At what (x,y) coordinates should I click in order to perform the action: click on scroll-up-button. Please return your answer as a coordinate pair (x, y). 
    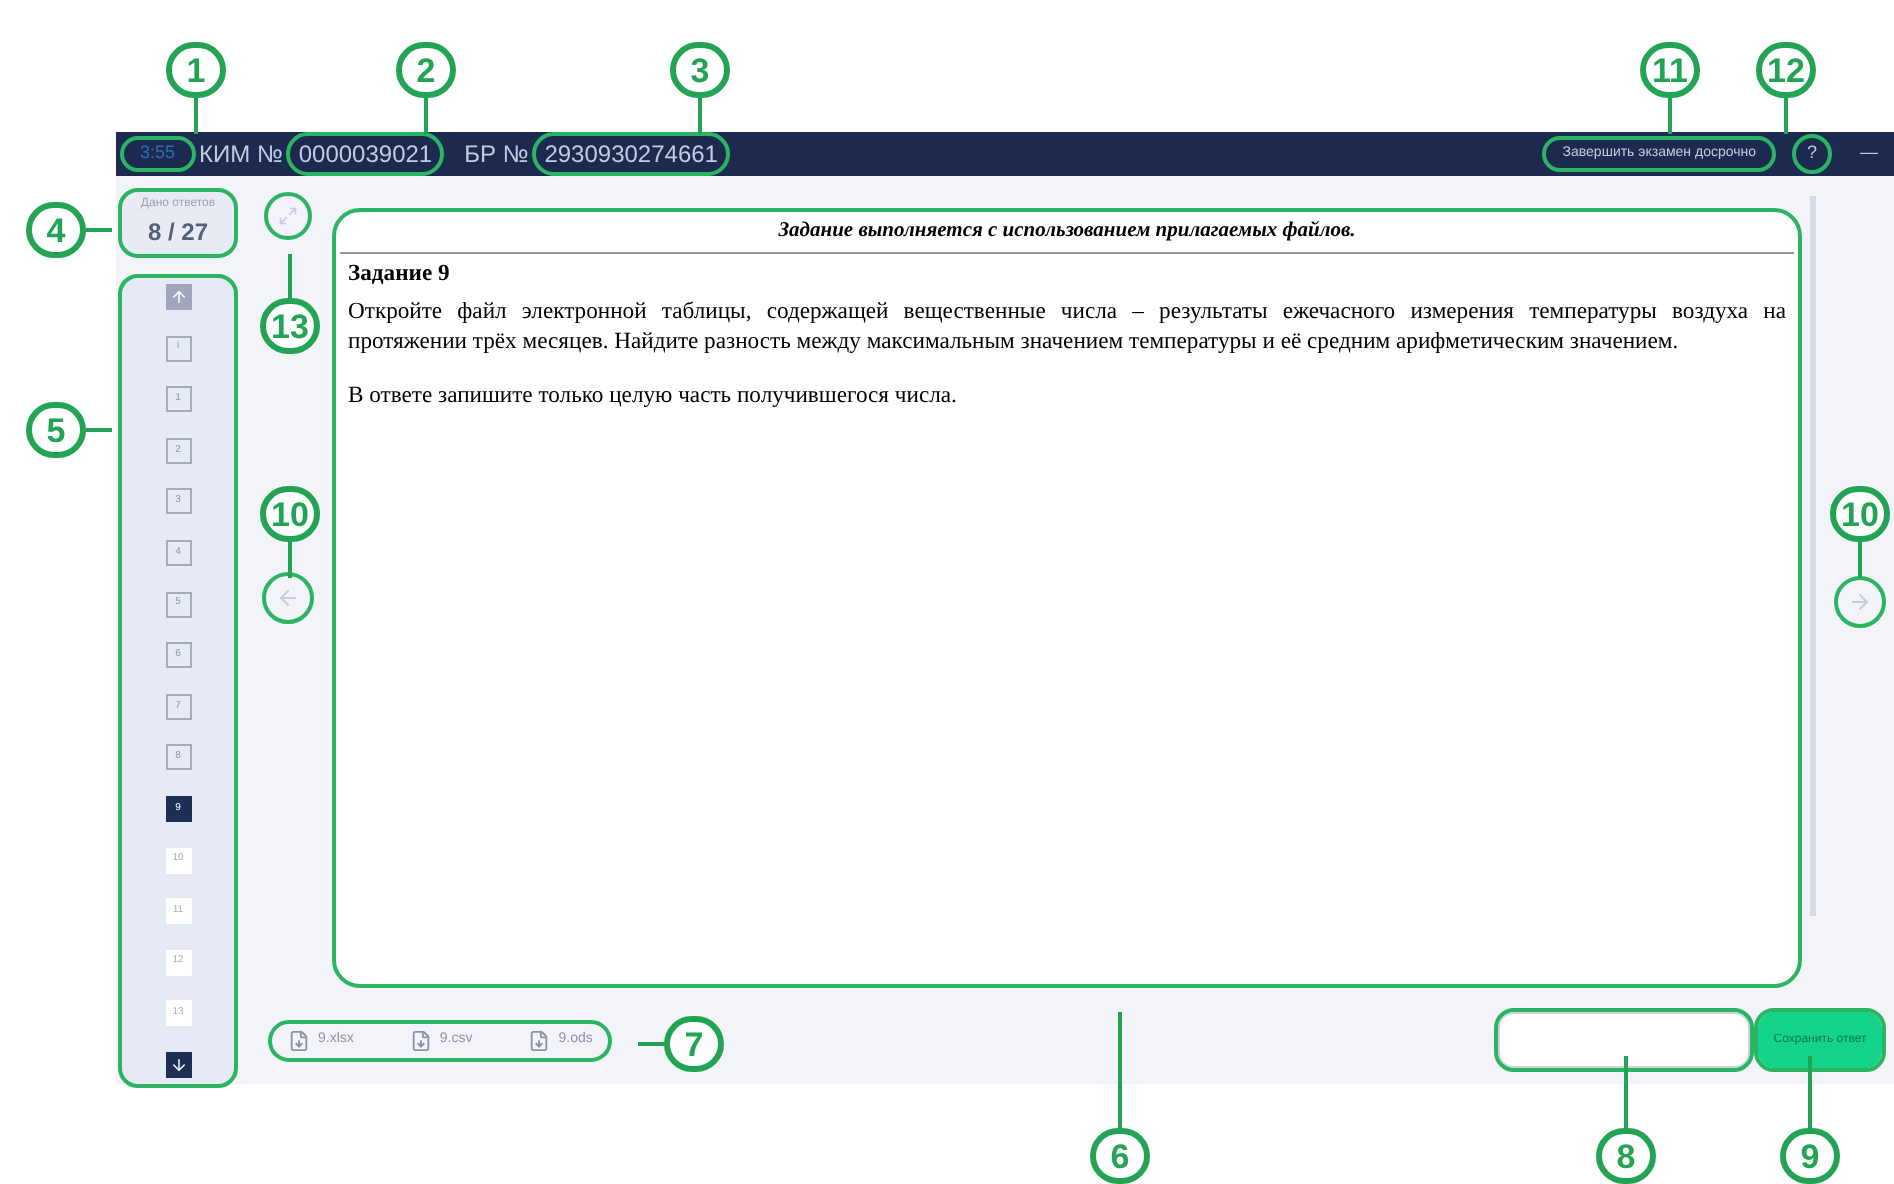
    Looking at the image, I should click on (178, 297).